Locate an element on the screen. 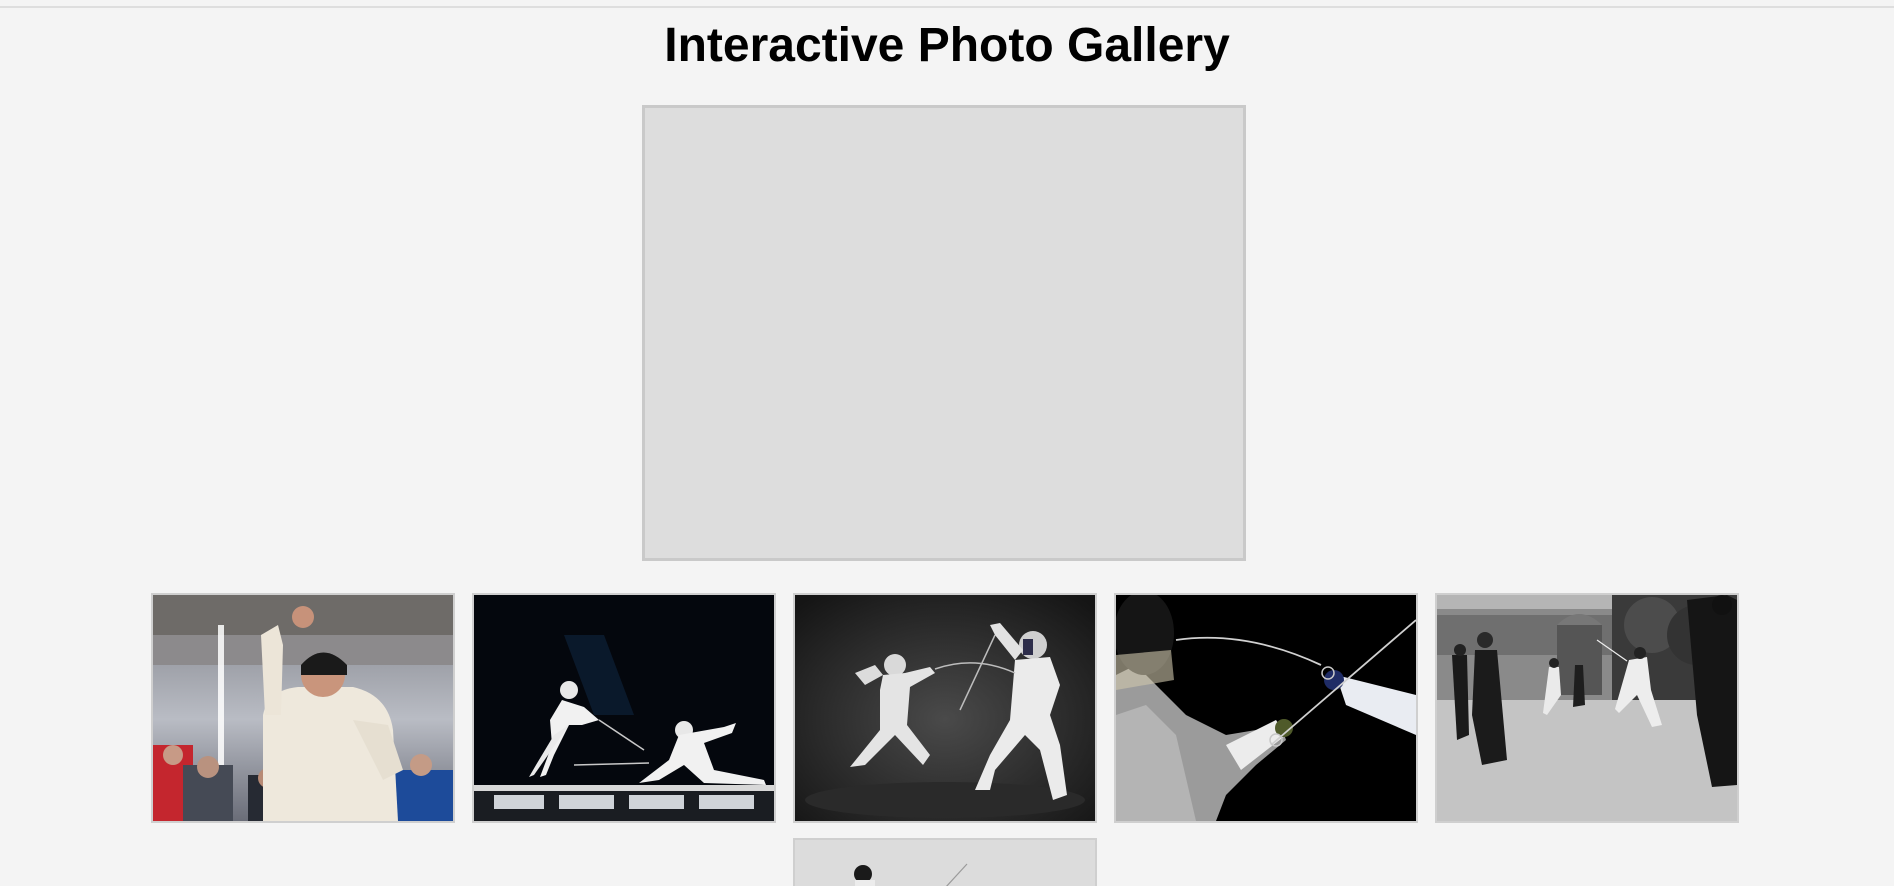 The width and height of the screenshot is (1894, 886). thumbnail-image-historic-duel is located at coordinates (1587, 708).